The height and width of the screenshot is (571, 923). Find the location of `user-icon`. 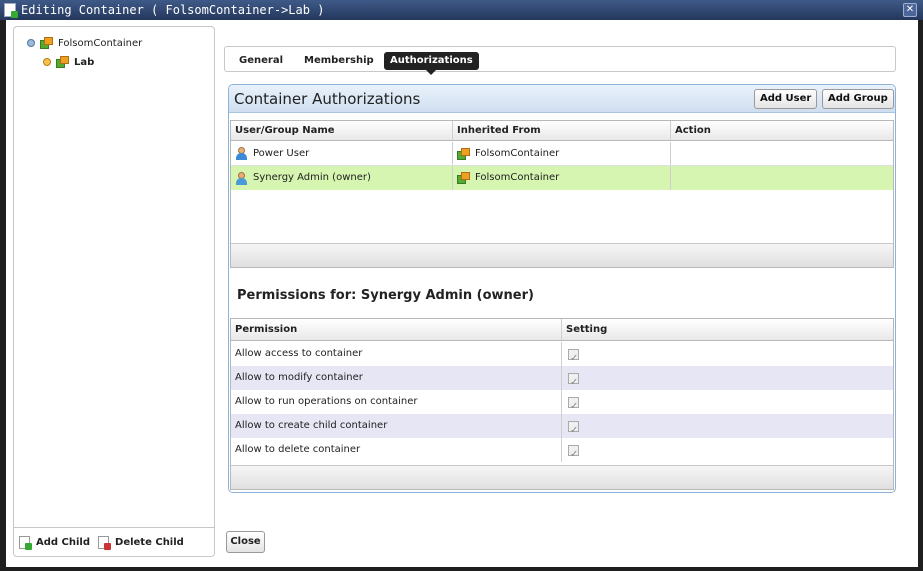

user-icon is located at coordinates (242, 178).